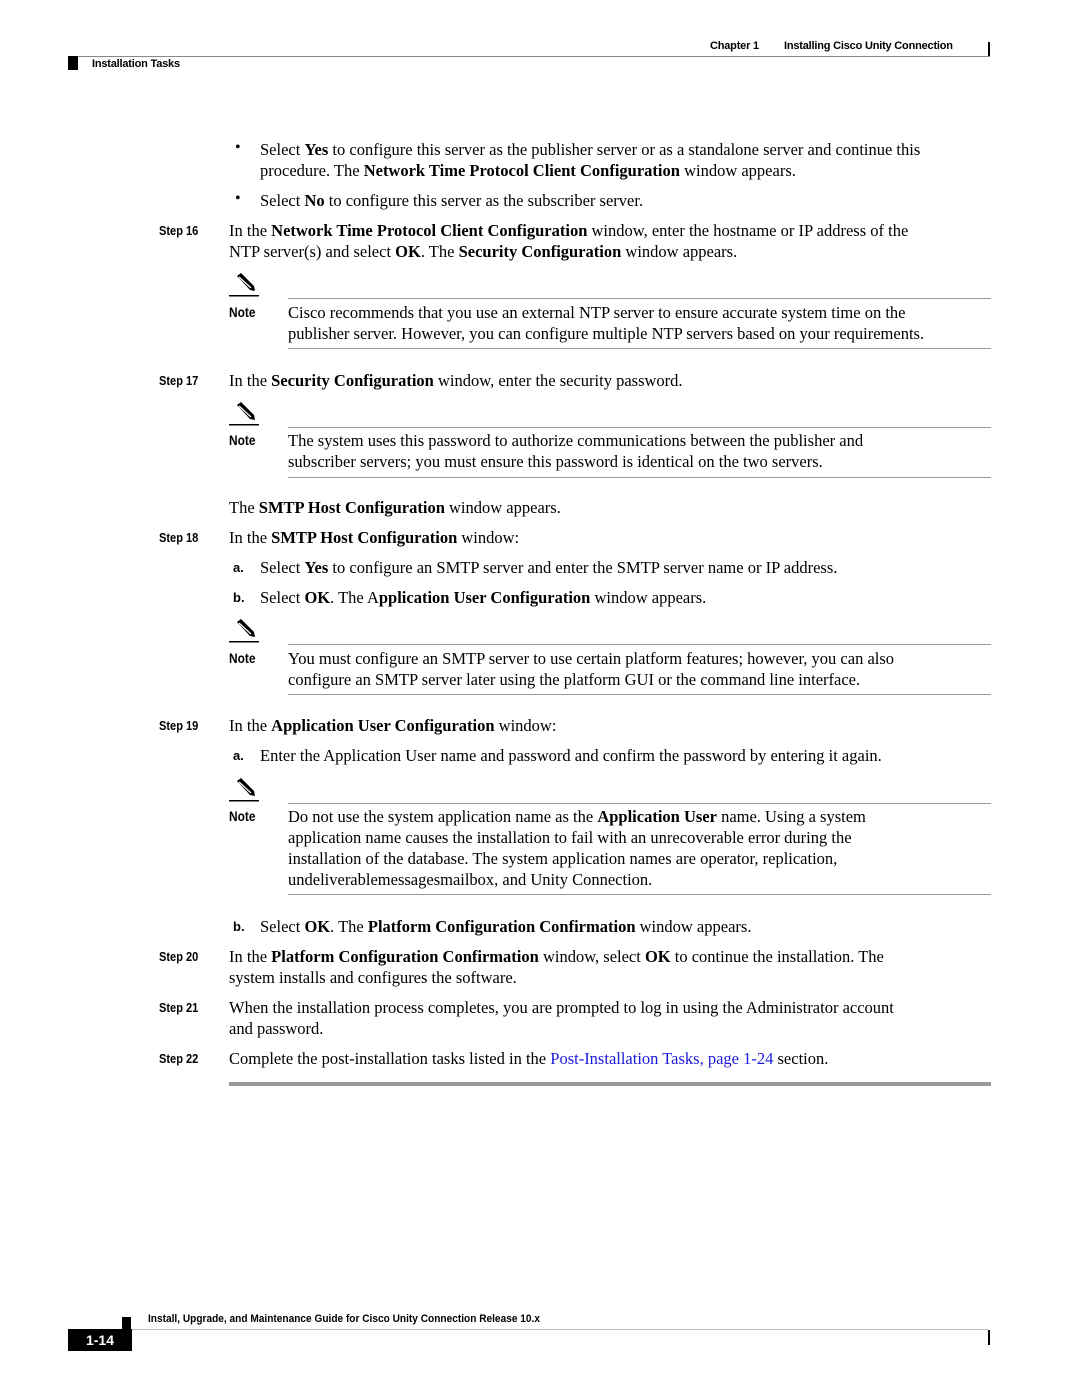 The width and height of the screenshot is (1080, 1397). Describe the element at coordinates (734, 46) in the screenshot. I see `chapter-number: Chapter 1` at that location.